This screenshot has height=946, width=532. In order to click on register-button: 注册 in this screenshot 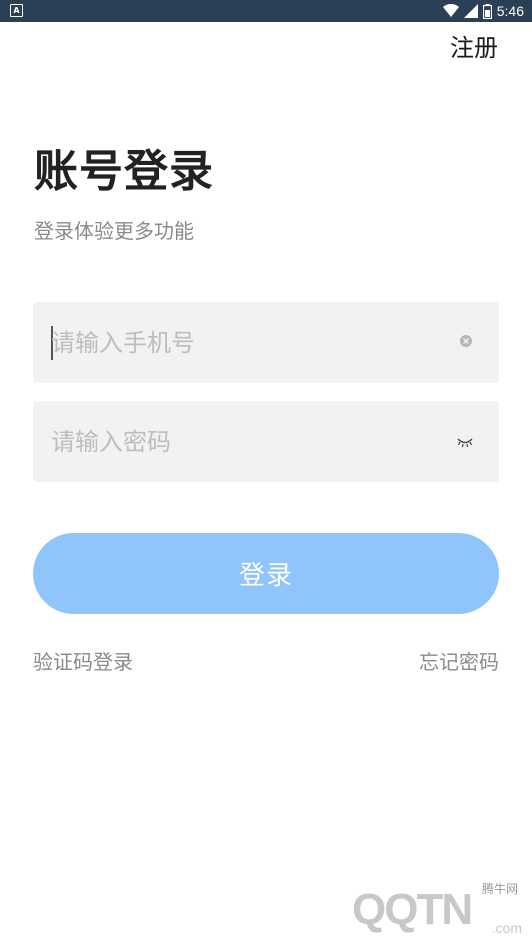, I will do `click(474, 45)`.